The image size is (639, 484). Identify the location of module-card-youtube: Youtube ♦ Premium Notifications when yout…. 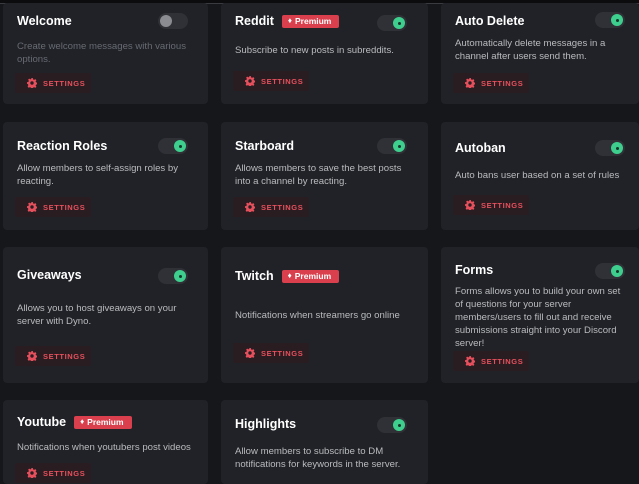
(105, 442).